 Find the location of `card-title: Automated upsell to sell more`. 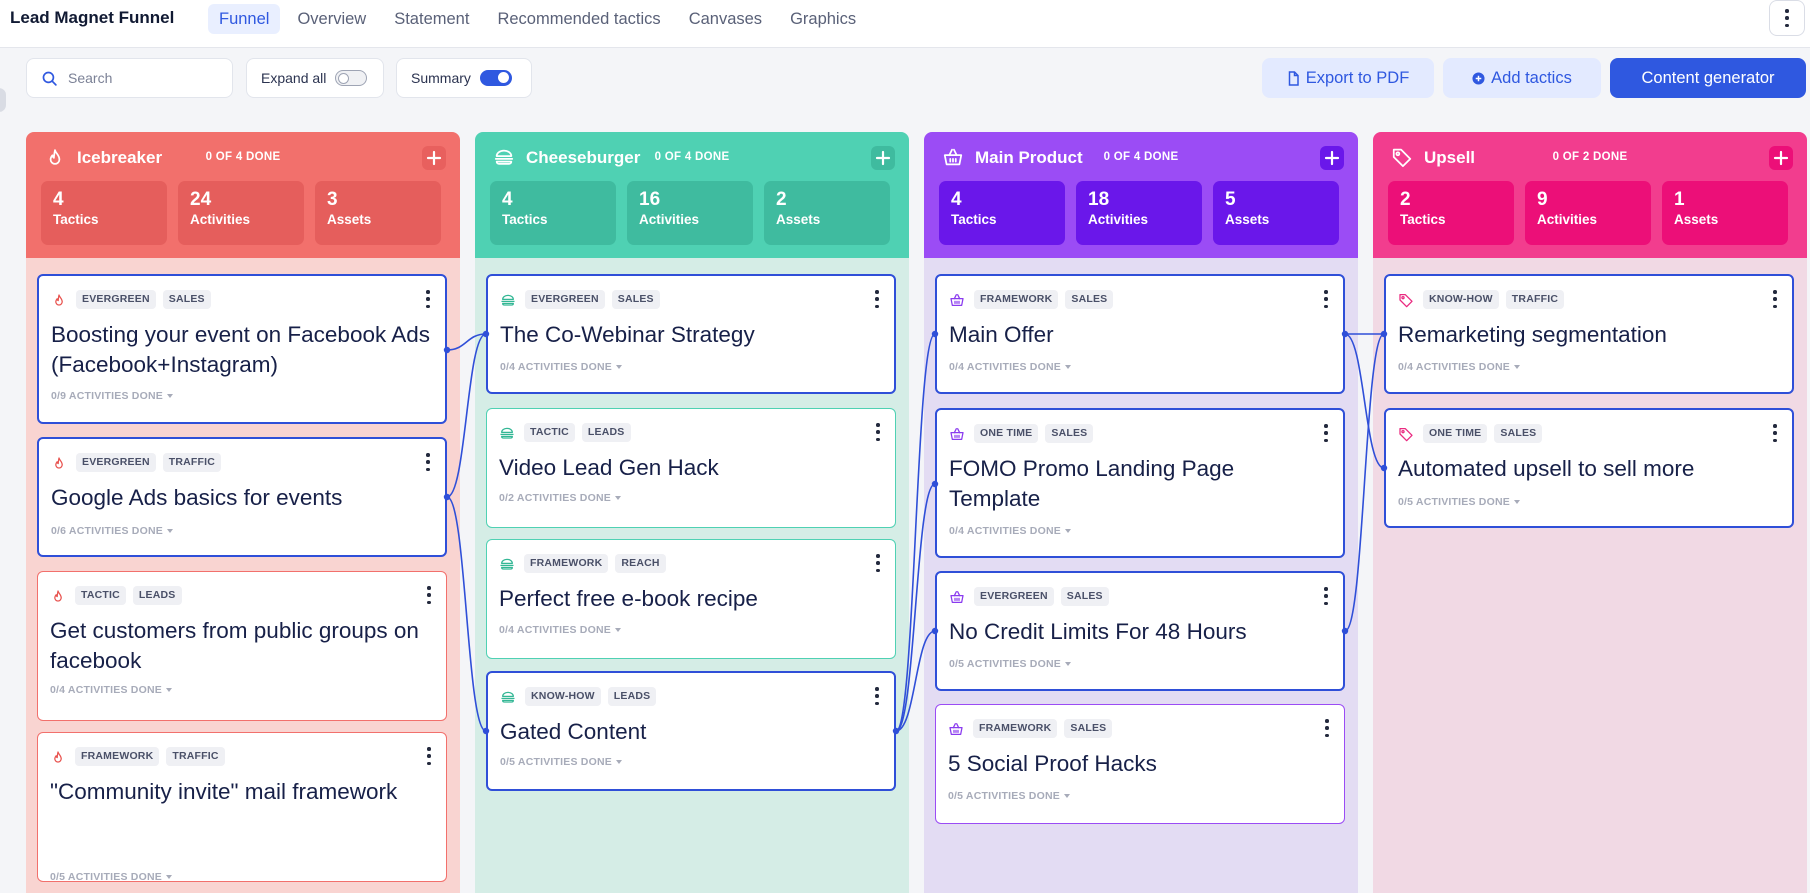

card-title: Automated upsell to sell more is located at coordinates (1588, 469).